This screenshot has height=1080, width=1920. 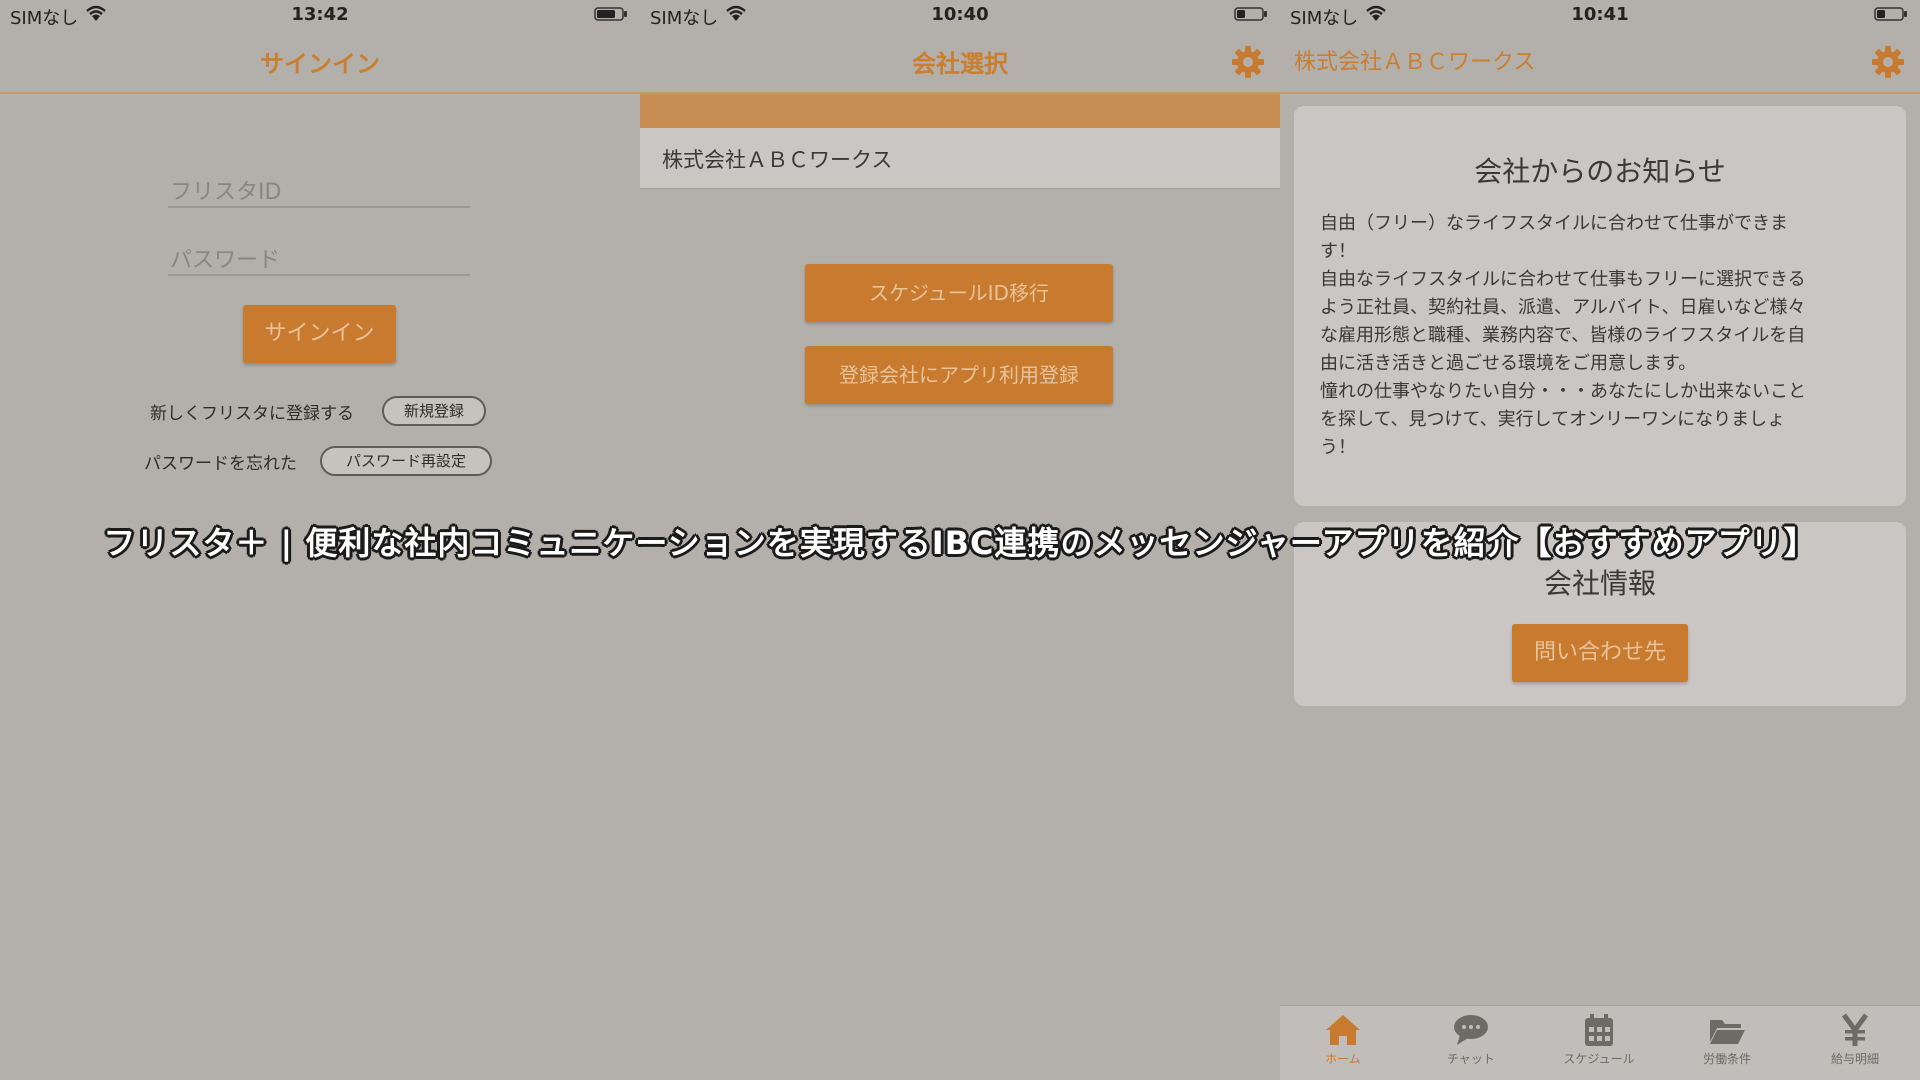 I want to click on notice-line: 憧れの仕事やなりたい自分・・・あなたにしか出来ないこと, so click(x=1563, y=391).